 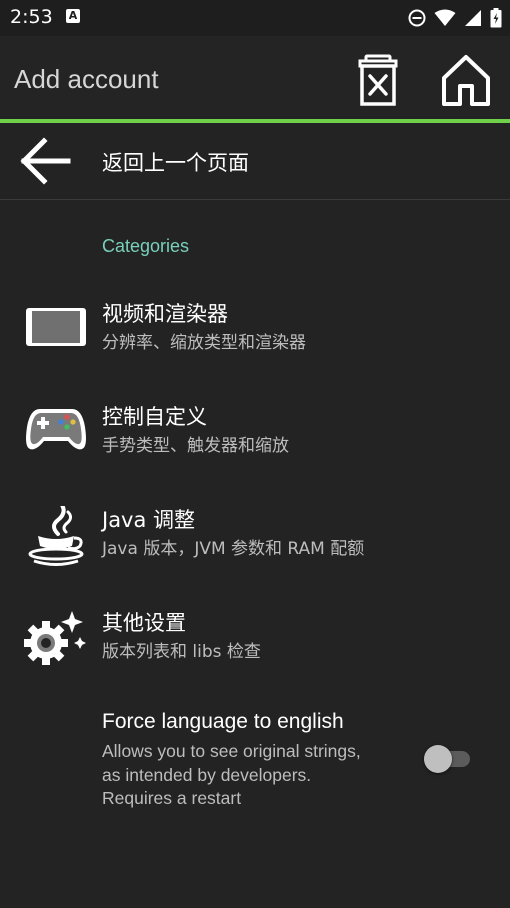 I want to click on category-subtitle: 分辨率、缩放类型和渲染器, so click(x=204, y=343).